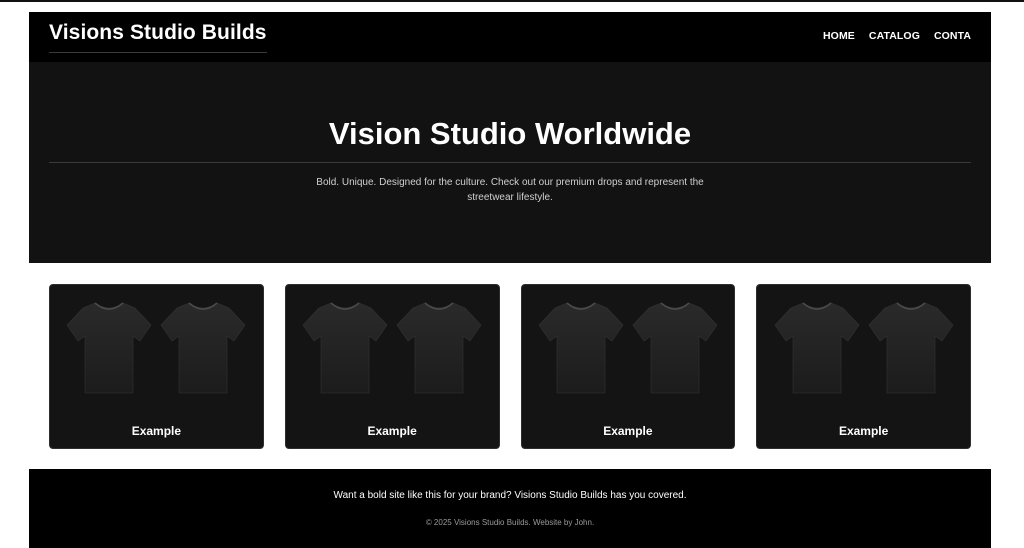 This screenshot has height=548, width=1024. I want to click on top-rule, so click(512, 1).